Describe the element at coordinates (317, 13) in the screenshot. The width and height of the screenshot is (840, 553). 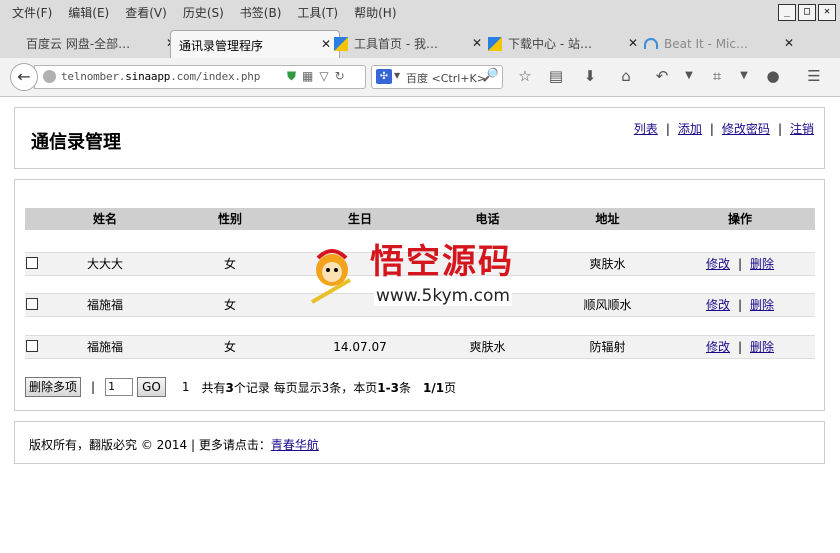
I see `menu-tools: 工具(T)` at that location.